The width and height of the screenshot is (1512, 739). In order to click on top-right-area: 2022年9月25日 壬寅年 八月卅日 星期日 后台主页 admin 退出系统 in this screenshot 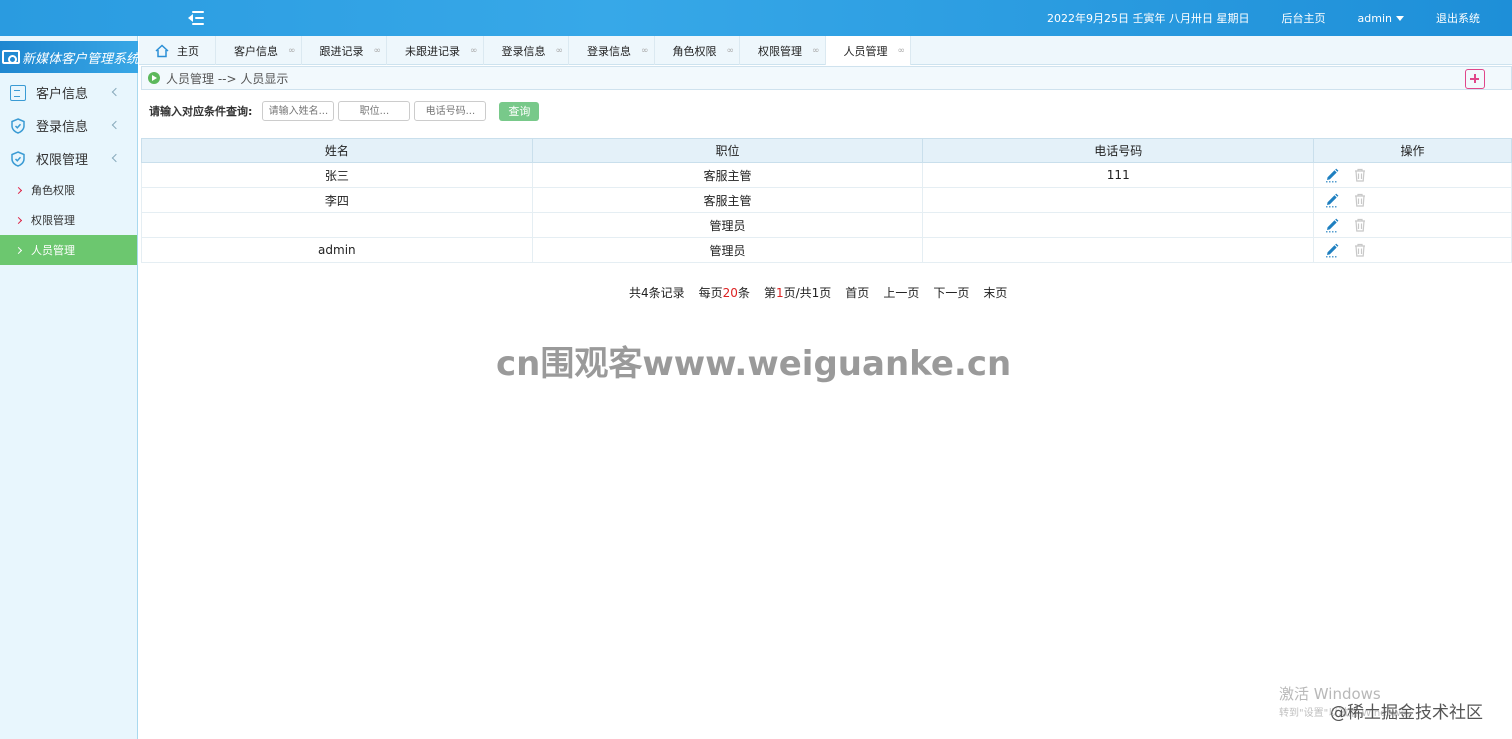, I will do `click(1271, 18)`.